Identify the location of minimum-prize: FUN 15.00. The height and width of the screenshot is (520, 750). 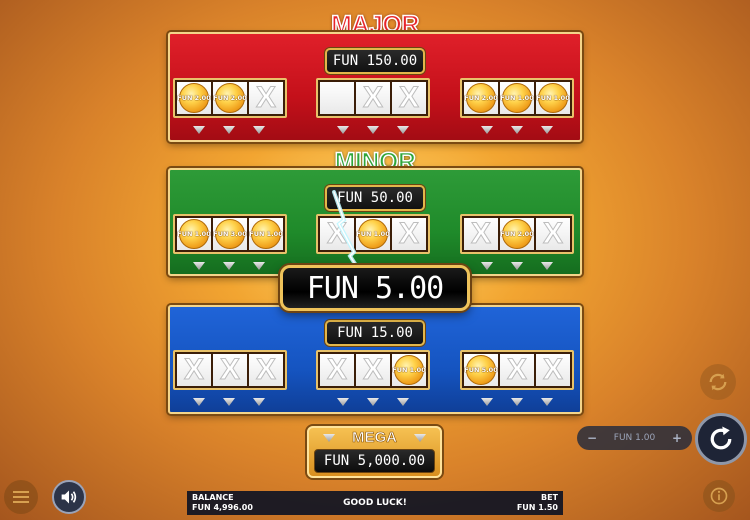
(375, 333).